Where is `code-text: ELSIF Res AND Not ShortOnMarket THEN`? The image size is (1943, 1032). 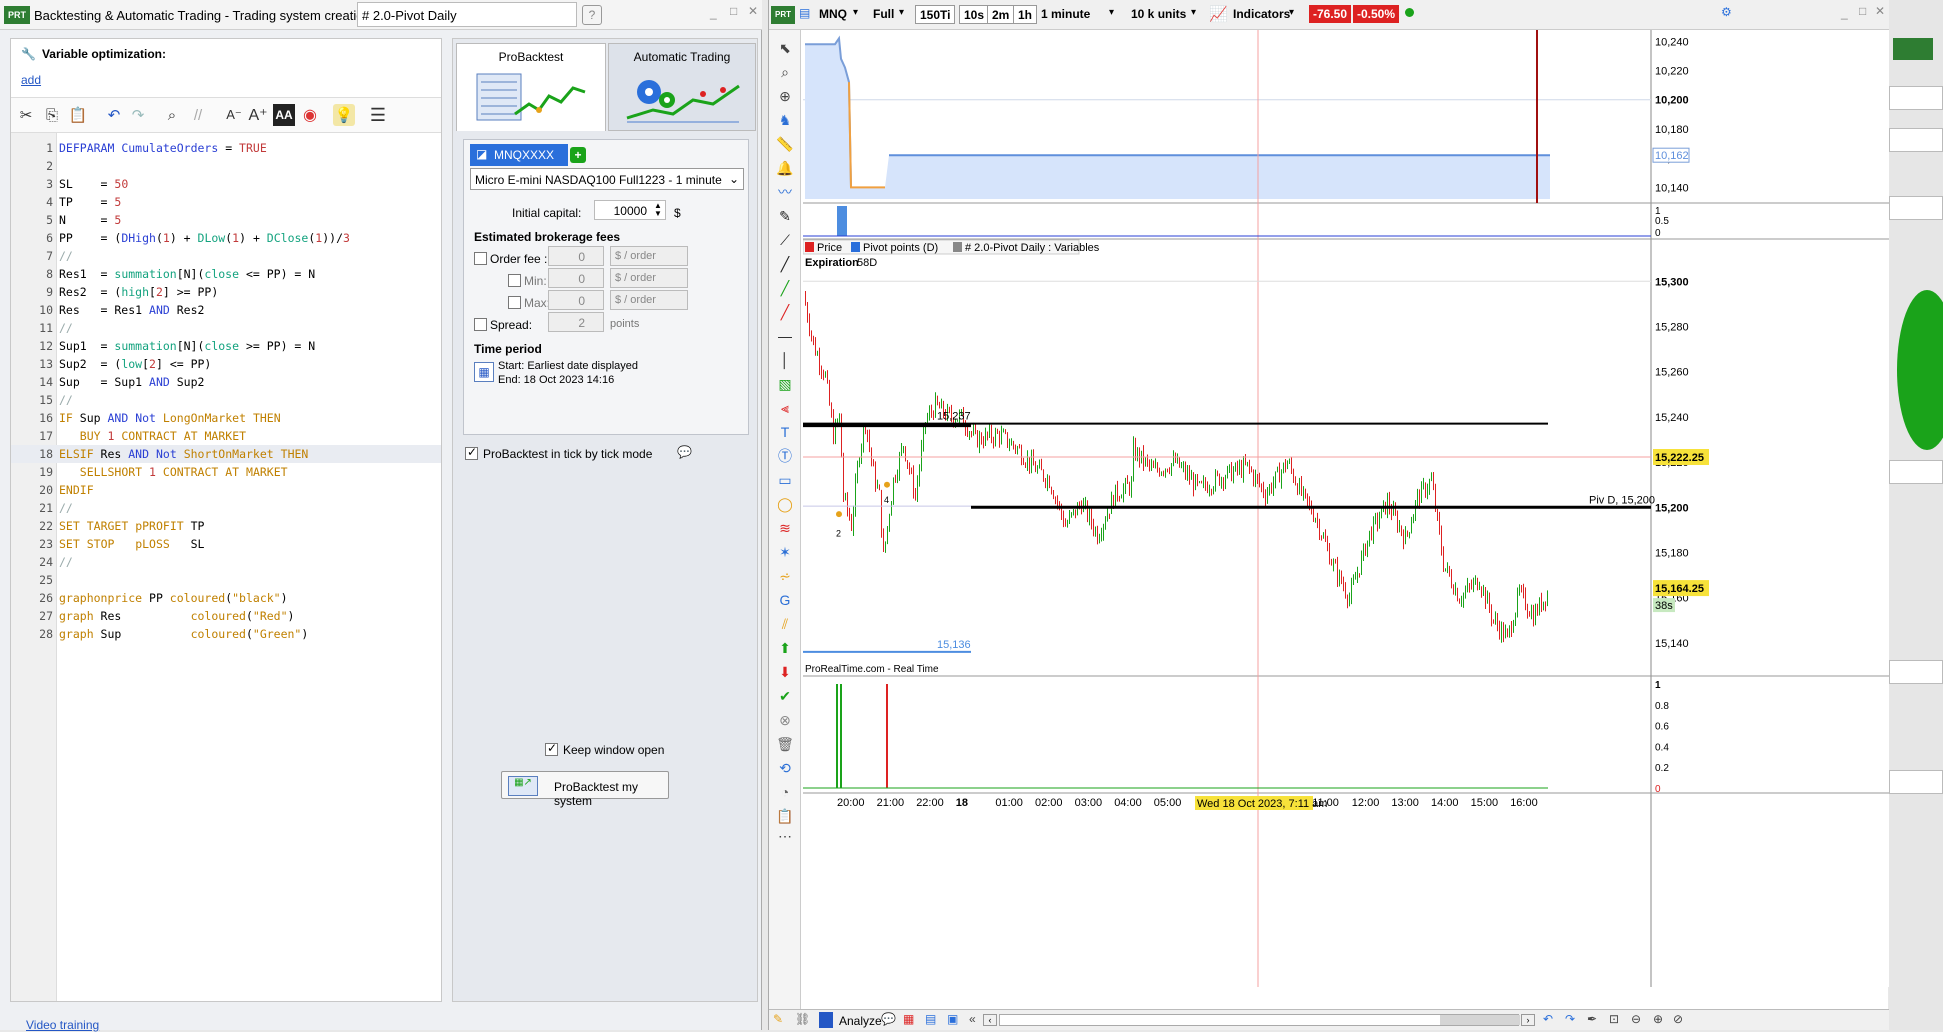
code-text: ELSIF Res AND Not ShortOnMarket THEN is located at coordinates (183, 454).